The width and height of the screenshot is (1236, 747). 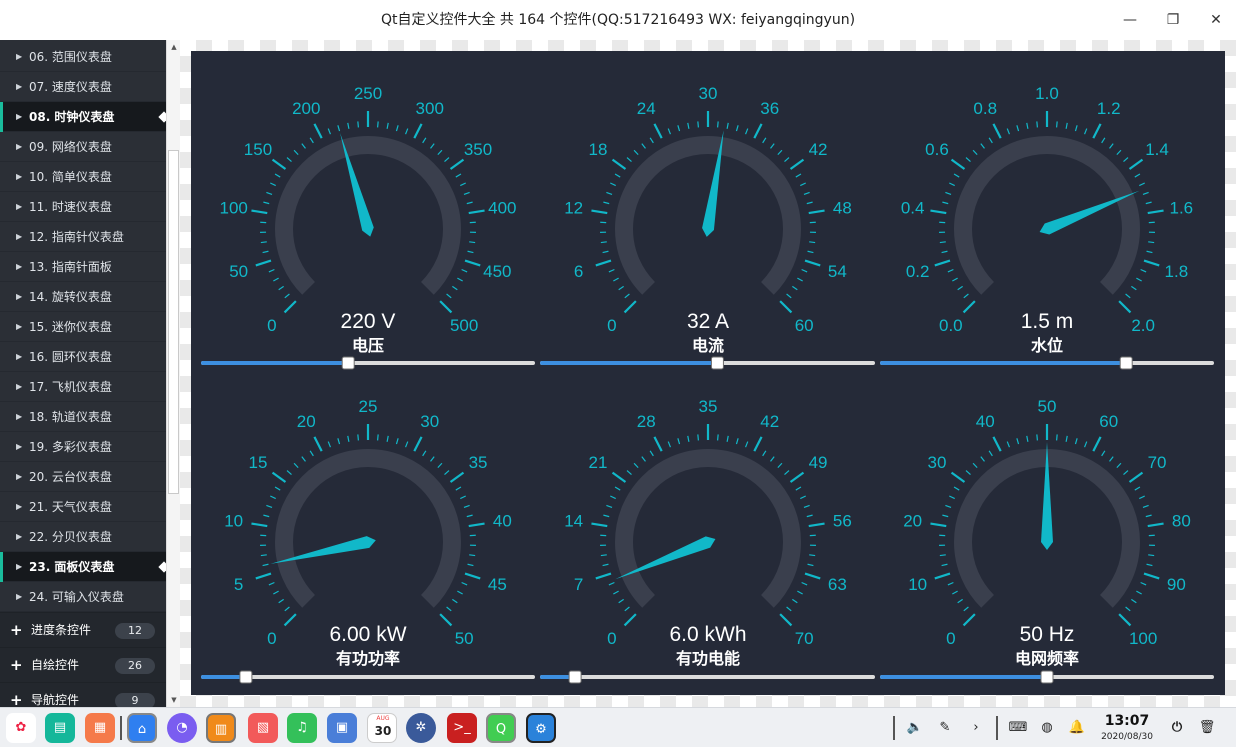 What do you see at coordinates (342, 728) in the screenshot?
I see `contacts-icon: ▣` at bounding box center [342, 728].